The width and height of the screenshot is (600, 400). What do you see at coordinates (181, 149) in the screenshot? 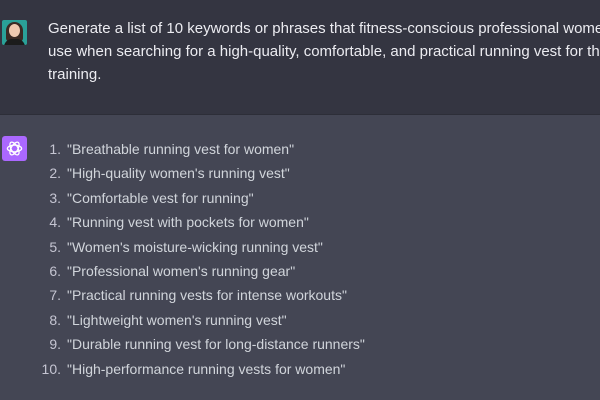
I see `list-item-text: "Breathable running vest for women"` at bounding box center [181, 149].